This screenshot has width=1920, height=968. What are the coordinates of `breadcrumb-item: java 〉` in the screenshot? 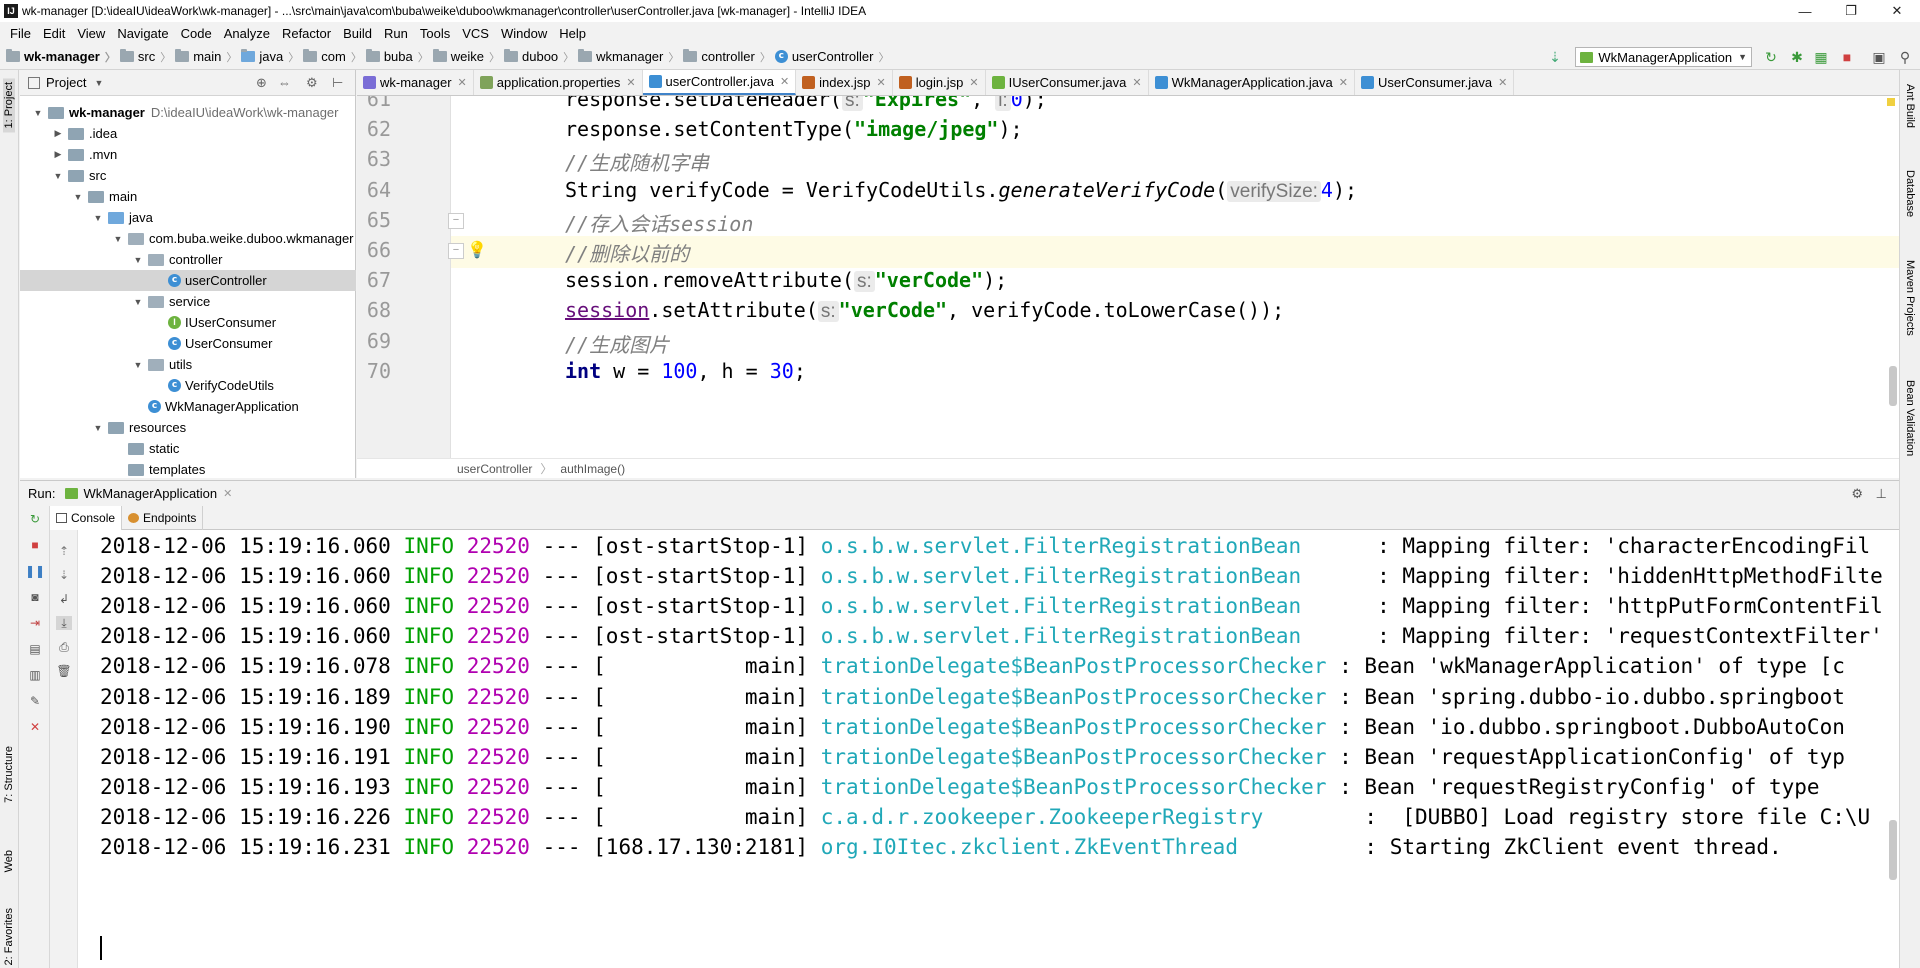 It's located at (272, 57).